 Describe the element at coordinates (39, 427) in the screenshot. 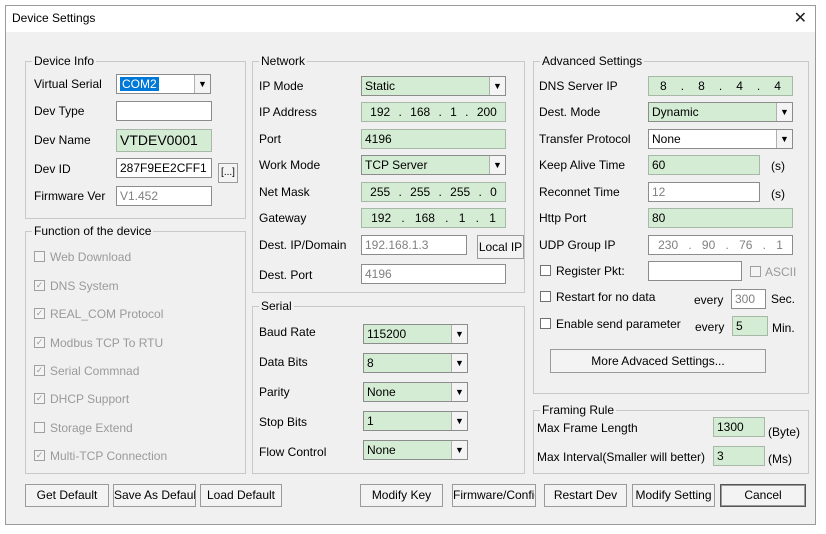

I see `checkbox-storage-extend` at that location.